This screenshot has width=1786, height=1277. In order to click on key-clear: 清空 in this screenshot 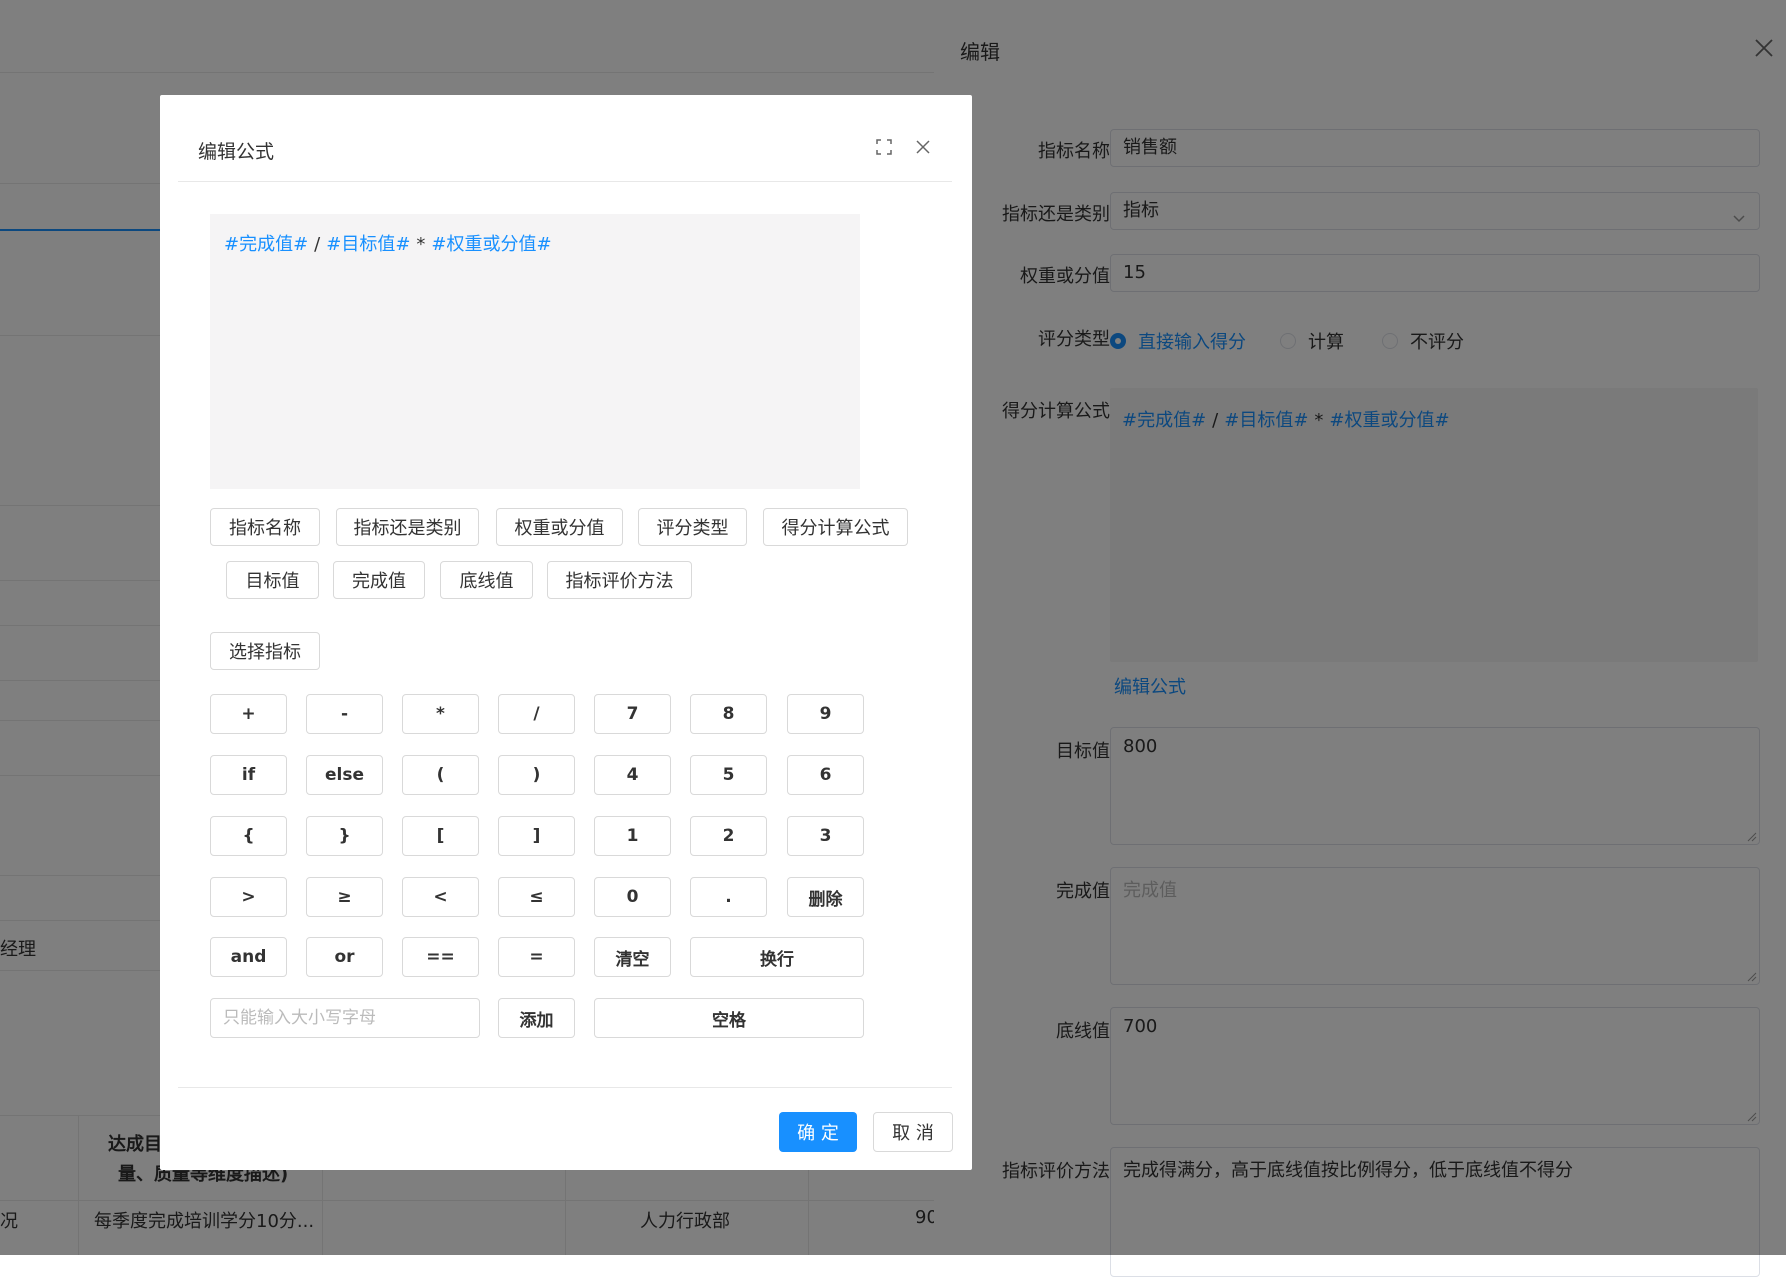, I will do `click(632, 957)`.